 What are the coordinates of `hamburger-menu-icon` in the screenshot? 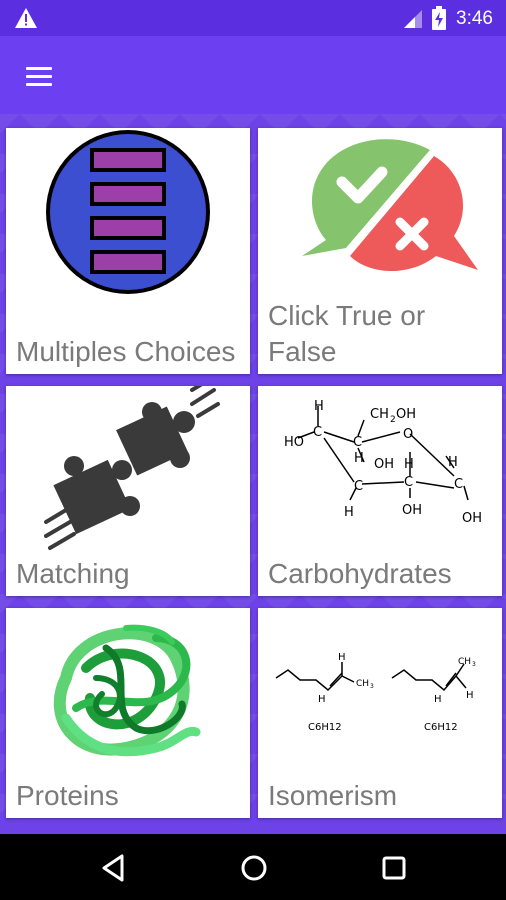 It's located at (40, 76).